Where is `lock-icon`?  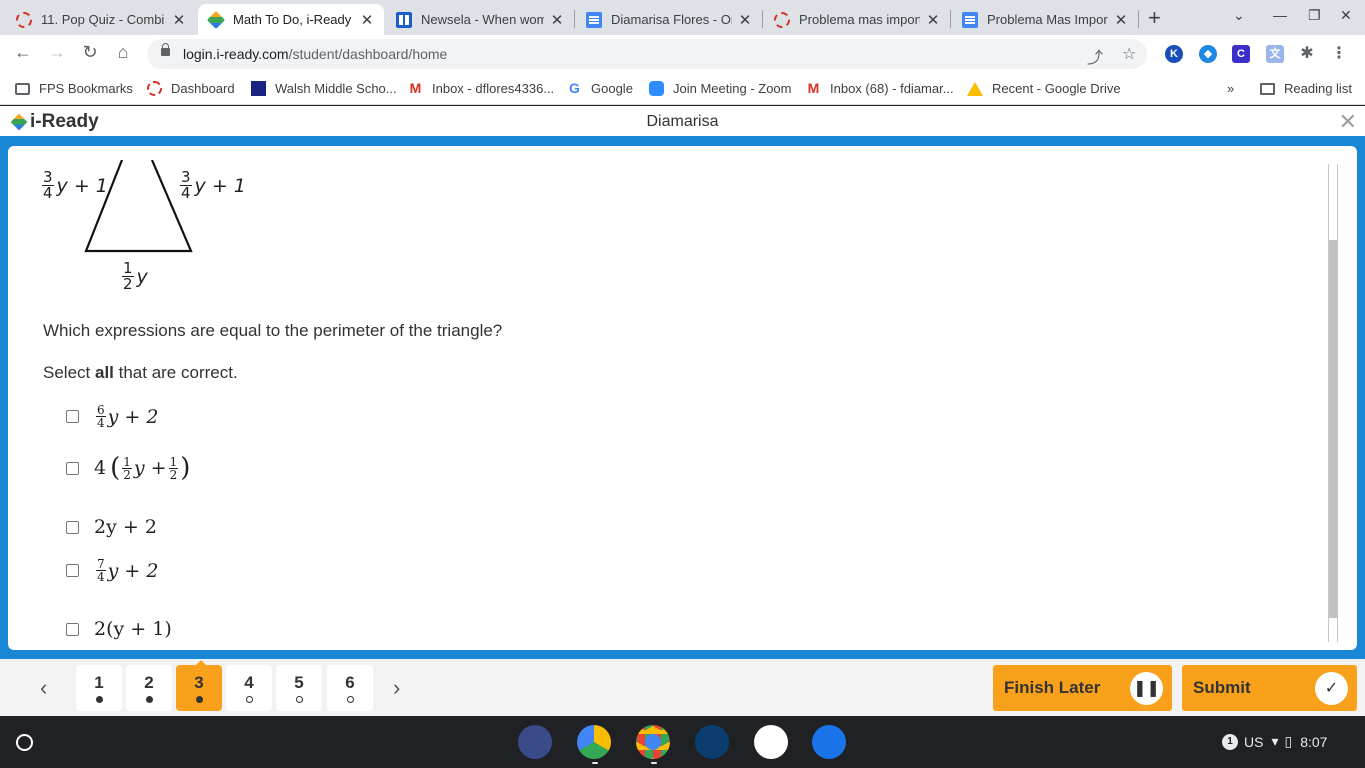 lock-icon is located at coordinates (165, 49).